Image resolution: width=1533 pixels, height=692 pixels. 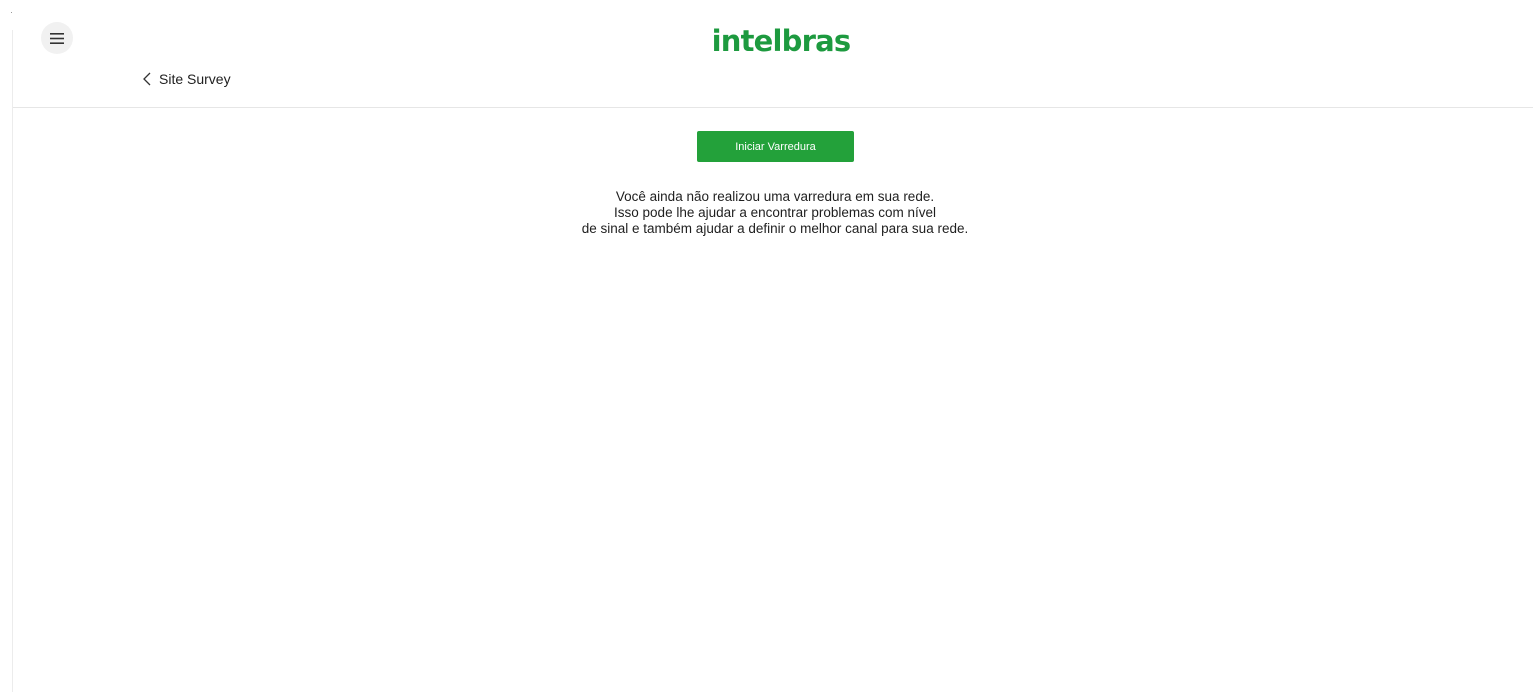 I want to click on chevron-left-icon, so click(x=147, y=79).